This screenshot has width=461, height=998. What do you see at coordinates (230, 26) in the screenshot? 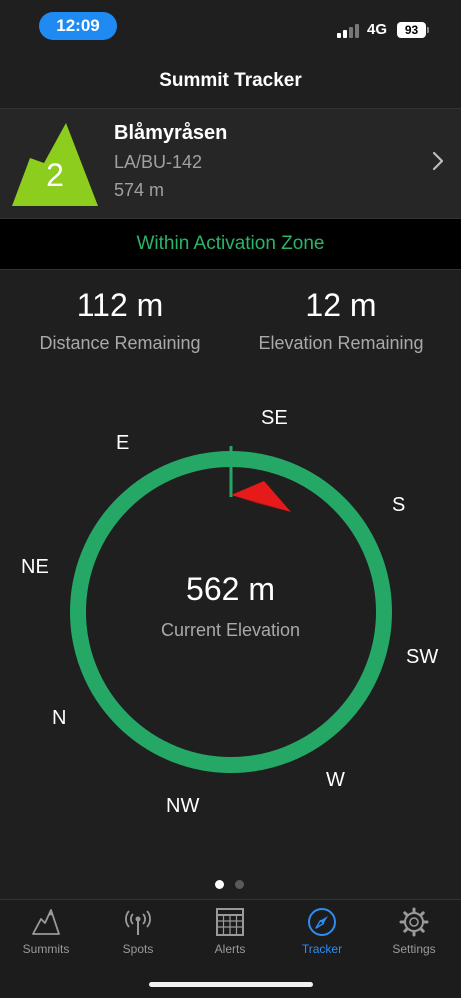
I see `status-bar: 12:09 4G 93` at bounding box center [230, 26].